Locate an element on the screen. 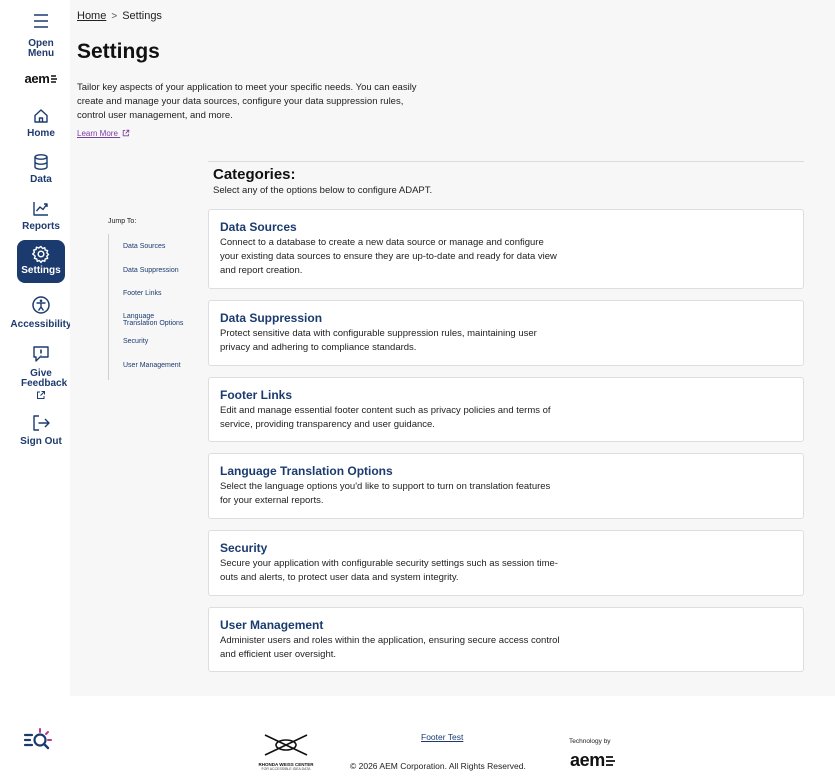  sidebar-item-feedback: Give Feedback is located at coordinates (41, 372).